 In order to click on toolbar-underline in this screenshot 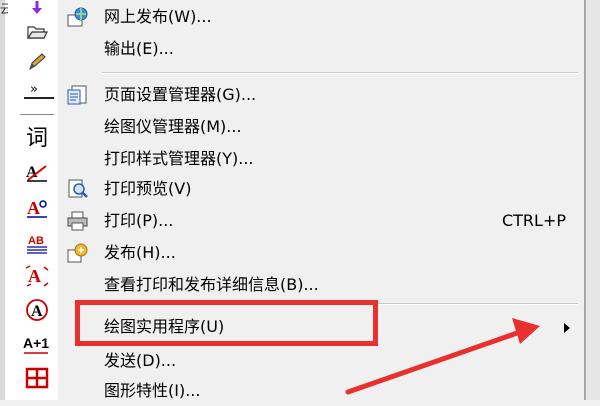, I will do `click(39, 98)`.